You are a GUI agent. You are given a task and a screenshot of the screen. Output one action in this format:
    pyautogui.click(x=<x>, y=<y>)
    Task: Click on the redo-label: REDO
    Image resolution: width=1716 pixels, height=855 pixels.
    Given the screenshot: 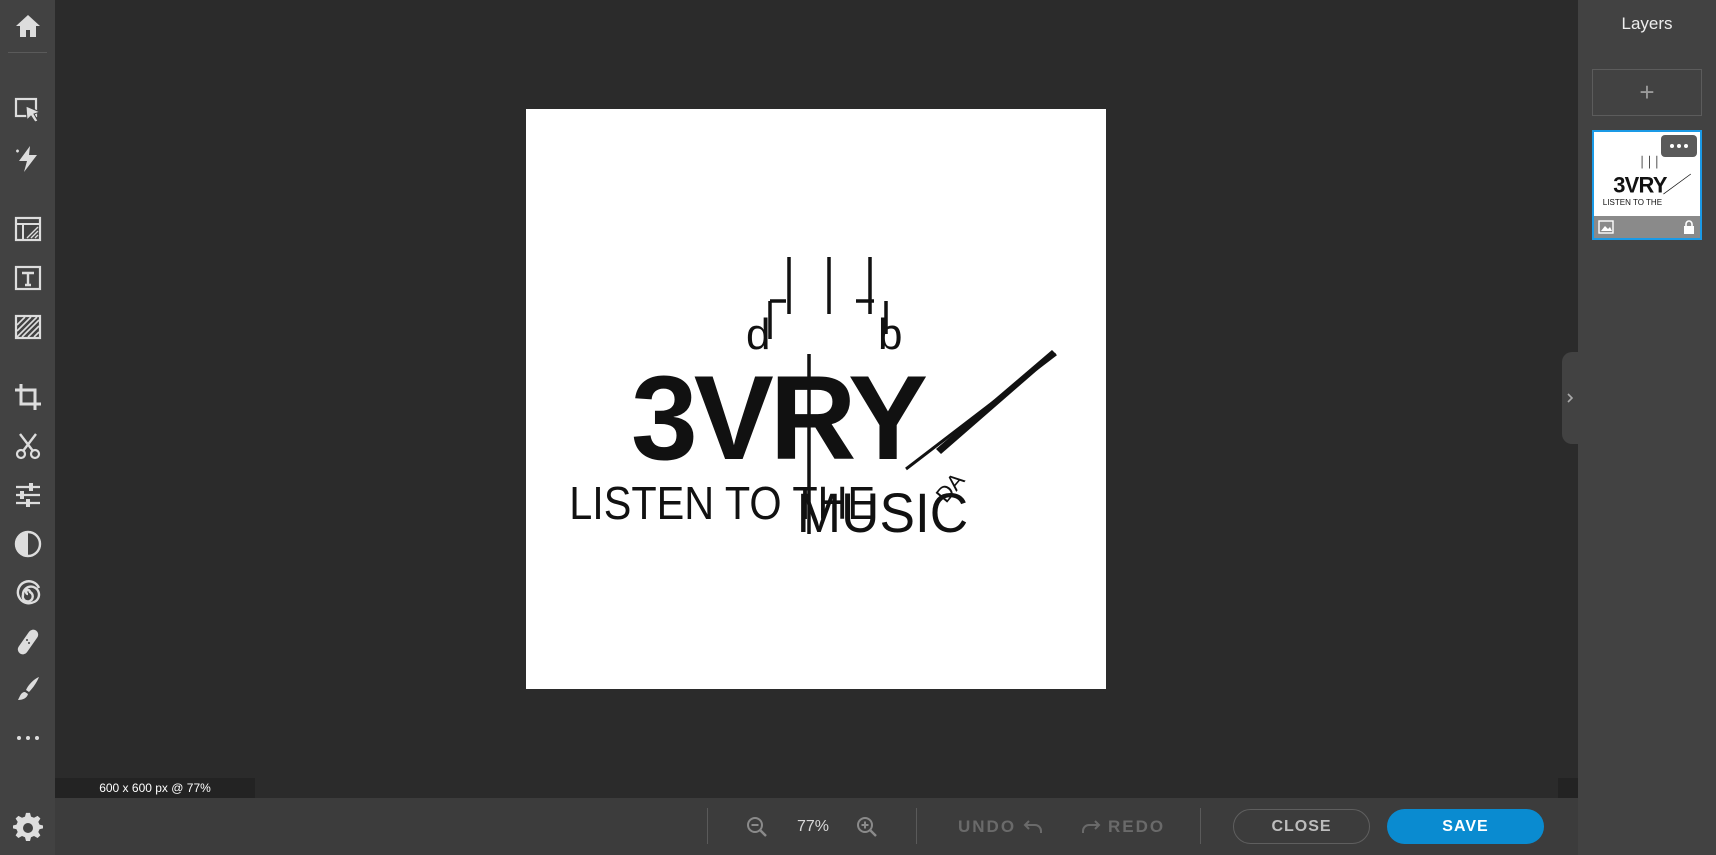 What is the action you would take?
    pyautogui.click(x=1137, y=826)
    